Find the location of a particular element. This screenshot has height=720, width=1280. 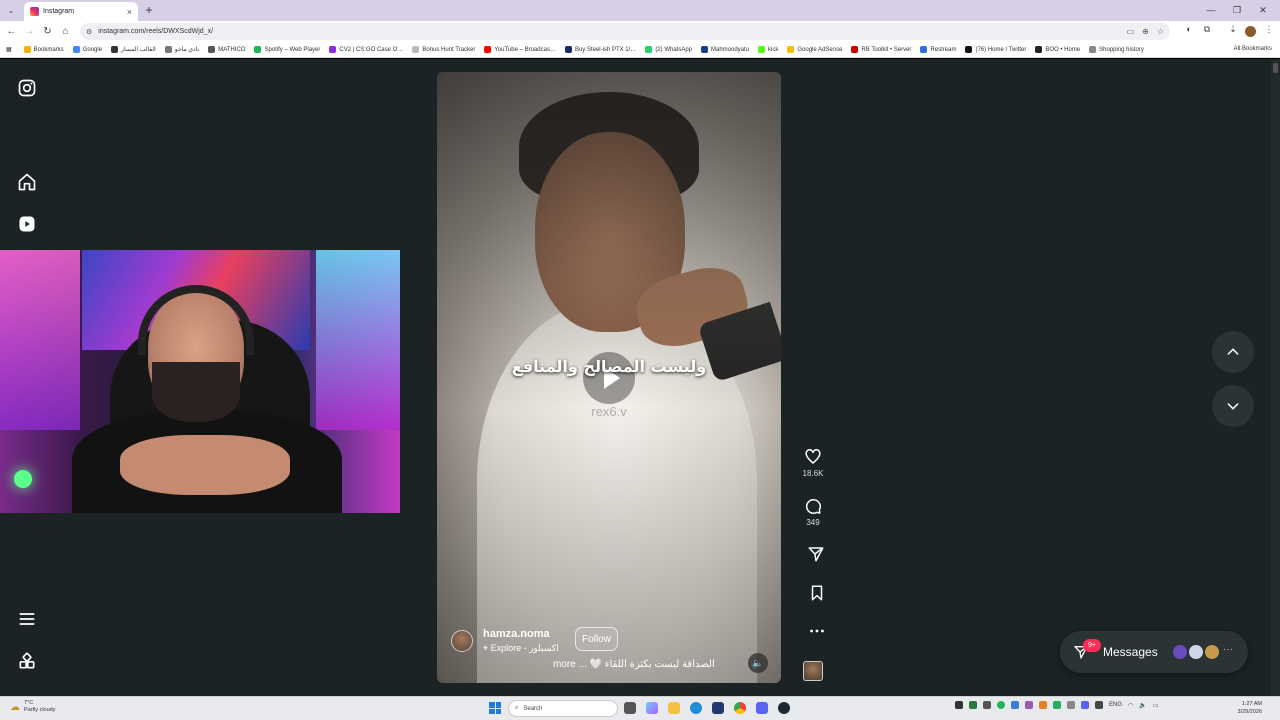

discord-icon is located at coordinates (762, 708).